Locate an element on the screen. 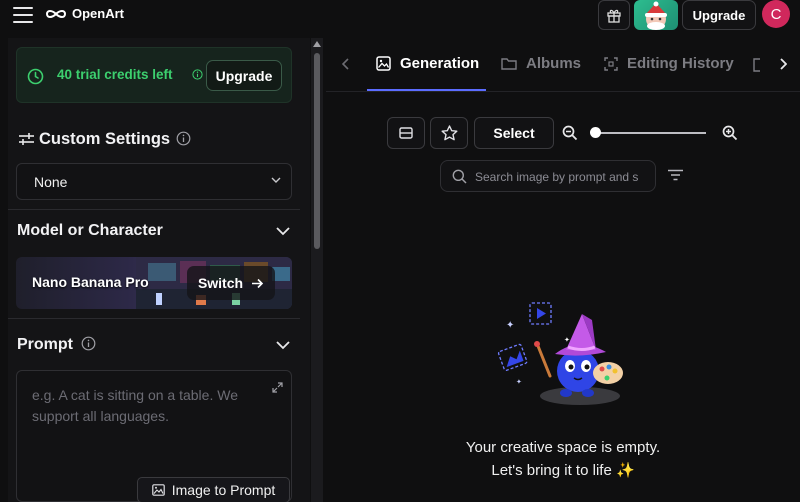 The height and width of the screenshot is (502, 800). custom-settings-select: None is located at coordinates (154, 181).